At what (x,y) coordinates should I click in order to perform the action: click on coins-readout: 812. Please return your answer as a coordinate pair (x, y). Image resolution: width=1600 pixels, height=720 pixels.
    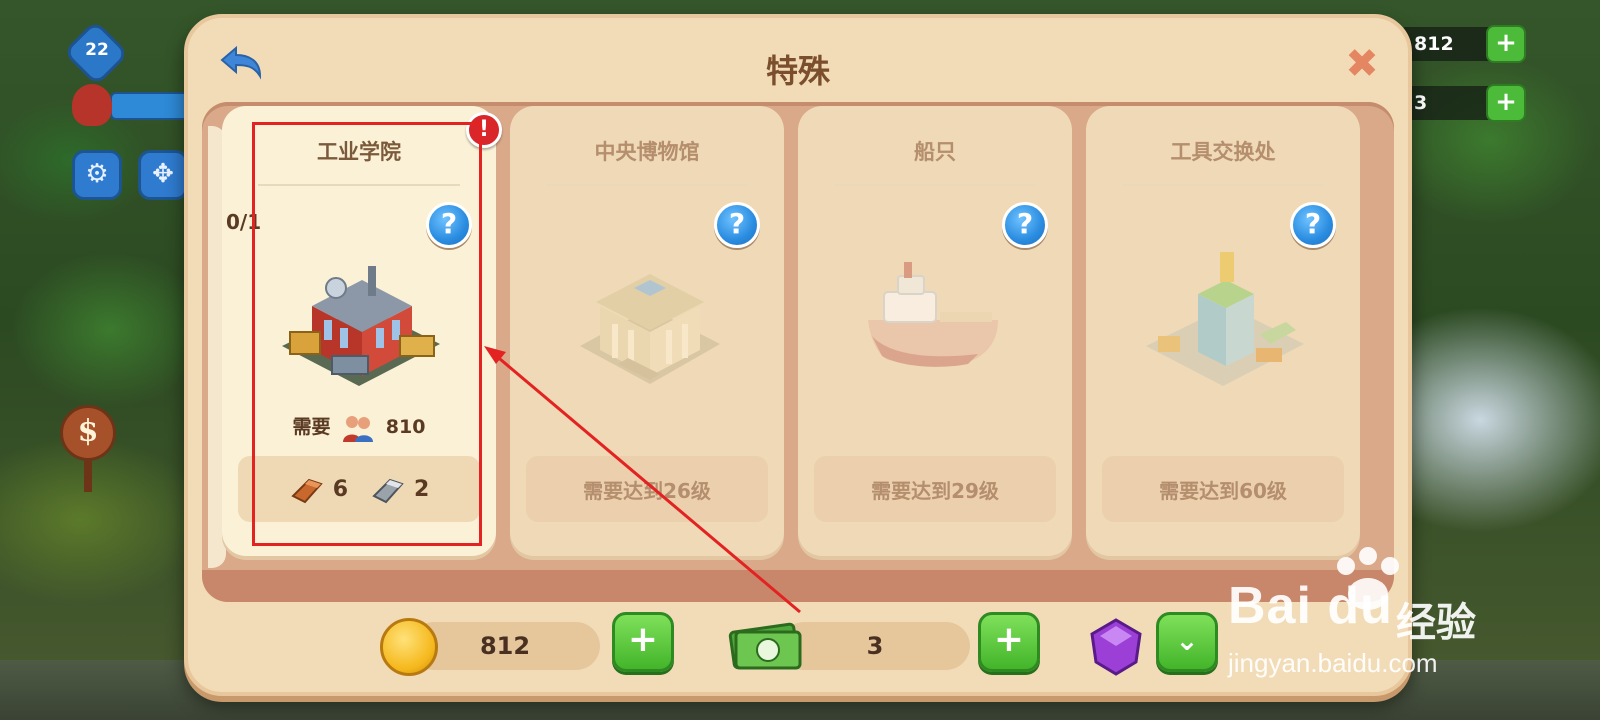
    Looking at the image, I should click on (505, 646).